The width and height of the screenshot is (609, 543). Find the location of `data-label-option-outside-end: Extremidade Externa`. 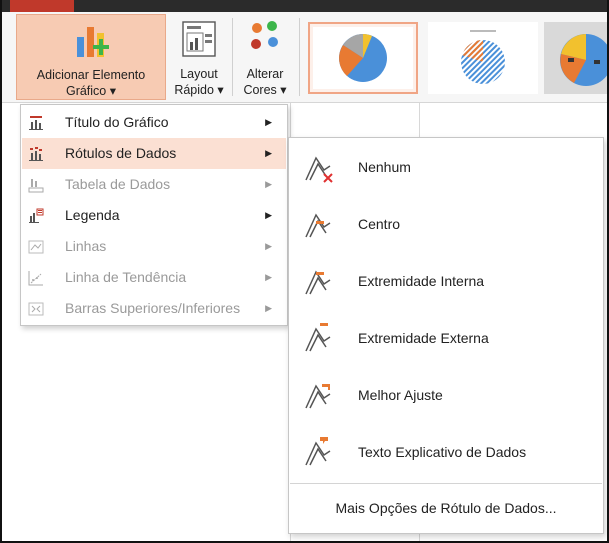

data-label-option-outside-end: Extremidade Externa is located at coordinates (446, 339).